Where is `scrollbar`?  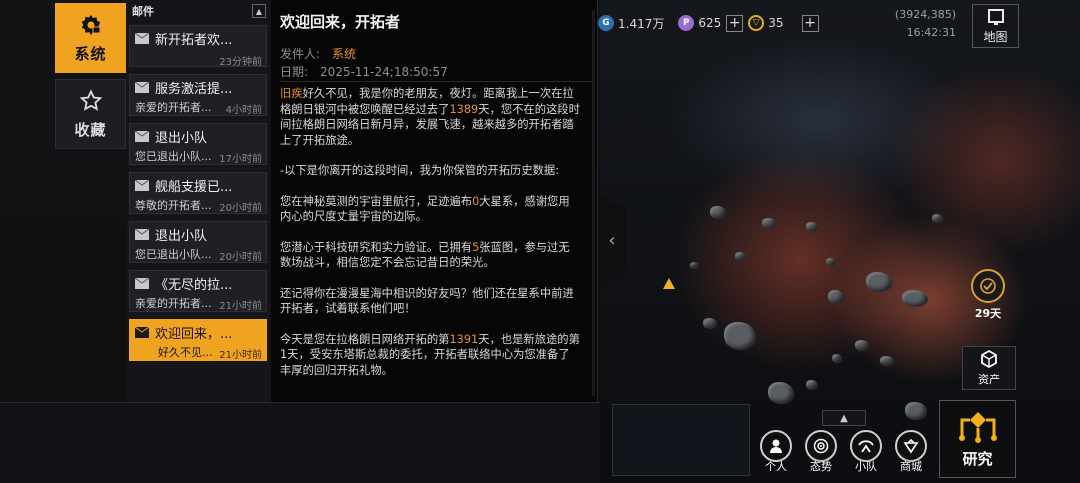 scrollbar is located at coordinates (593, 203).